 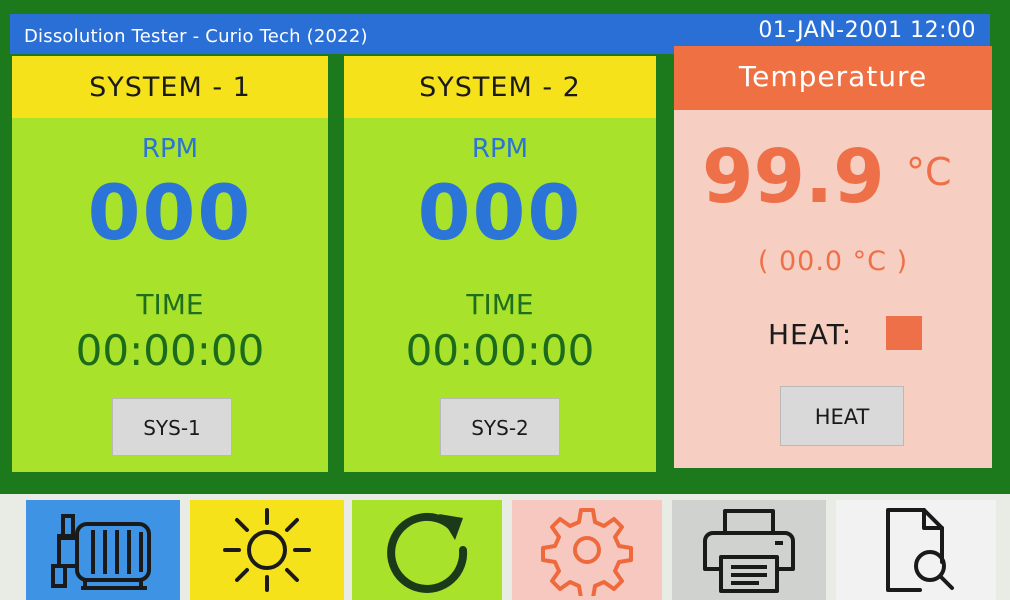 I want to click on gear-icon, so click(x=587, y=552).